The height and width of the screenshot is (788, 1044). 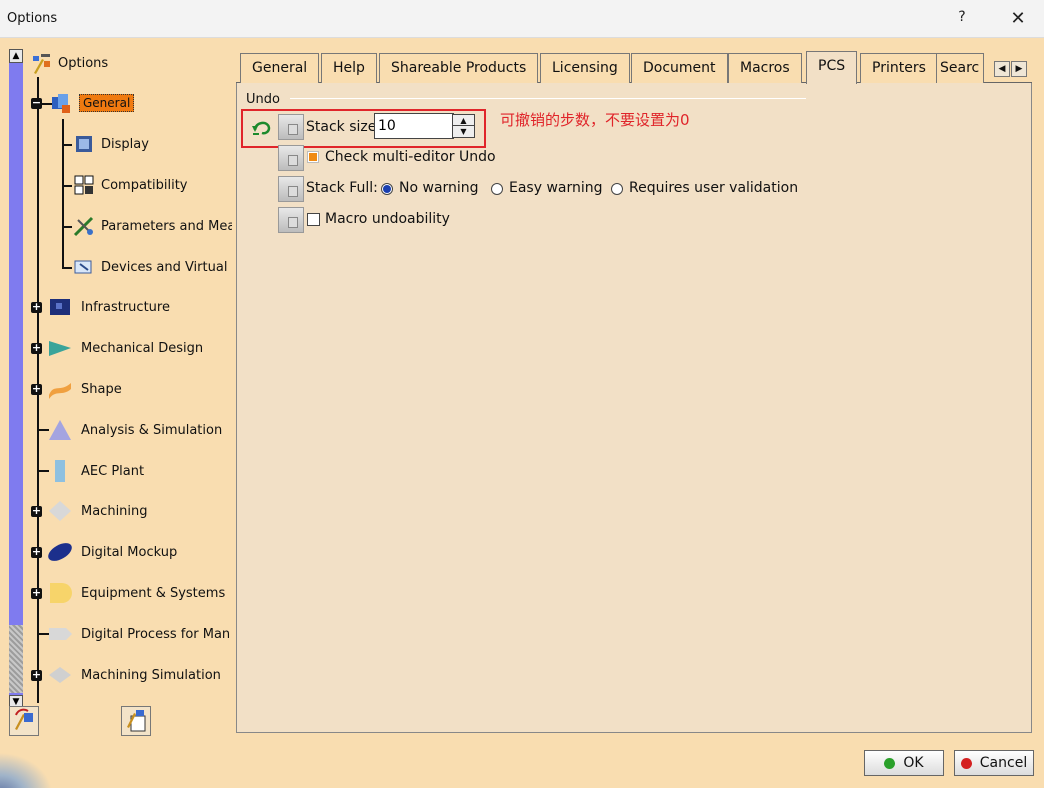 I want to click on cancel-button-label: Cancel, so click(x=1003, y=763).